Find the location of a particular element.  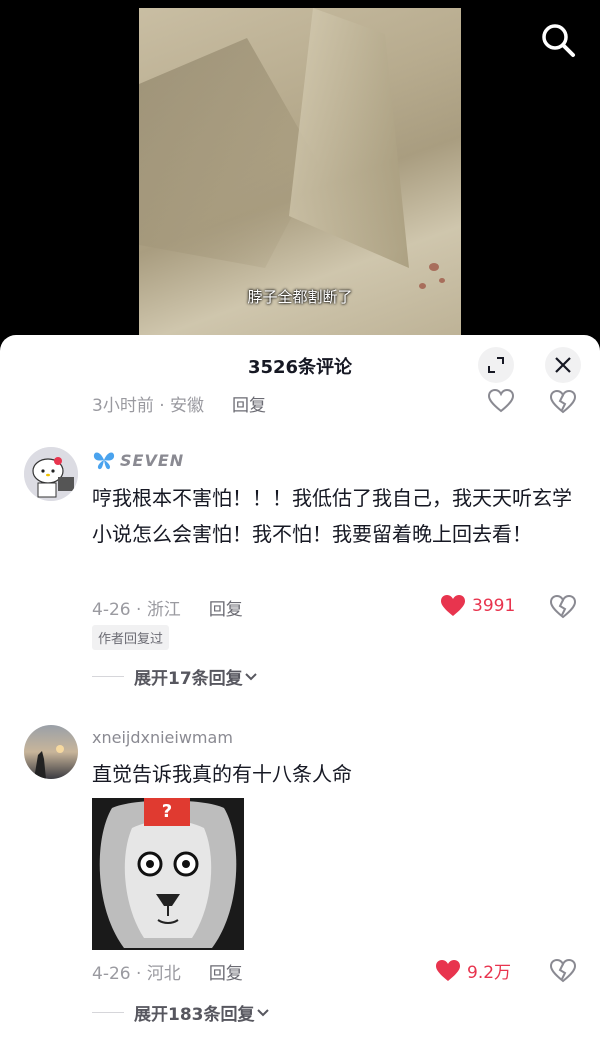

partial-meta-info: 3小时前 · 安徽 is located at coordinates (148, 406).